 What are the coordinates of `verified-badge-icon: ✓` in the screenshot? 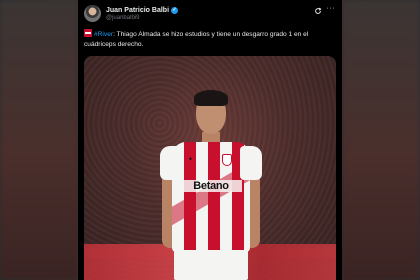 It's located at (175, 10).